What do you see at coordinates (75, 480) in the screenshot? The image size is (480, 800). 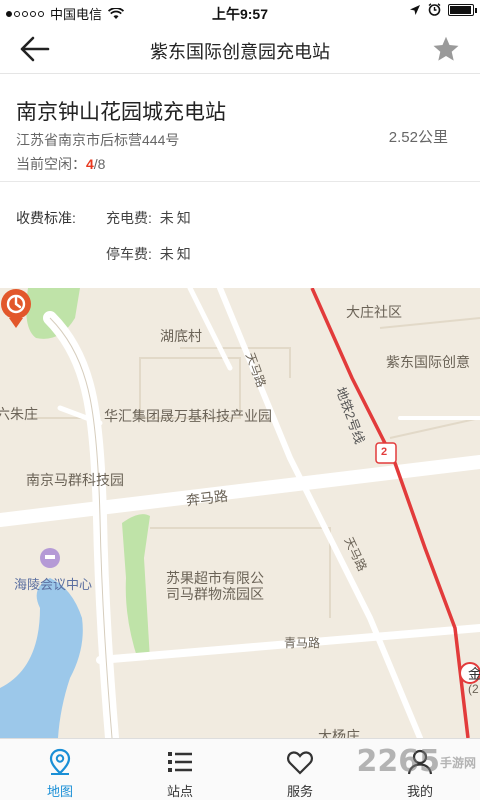 I see `map-label: 南京马群科技园` at bounding box center [75, 480].